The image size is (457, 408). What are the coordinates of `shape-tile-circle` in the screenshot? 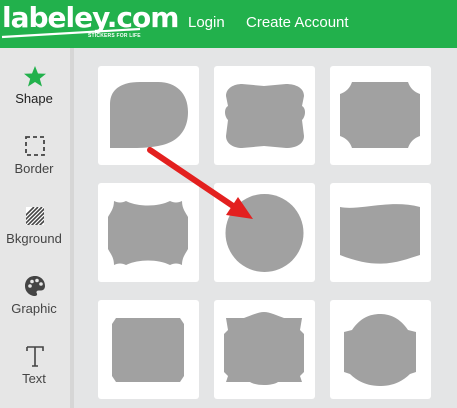 It's located at (264, 232).